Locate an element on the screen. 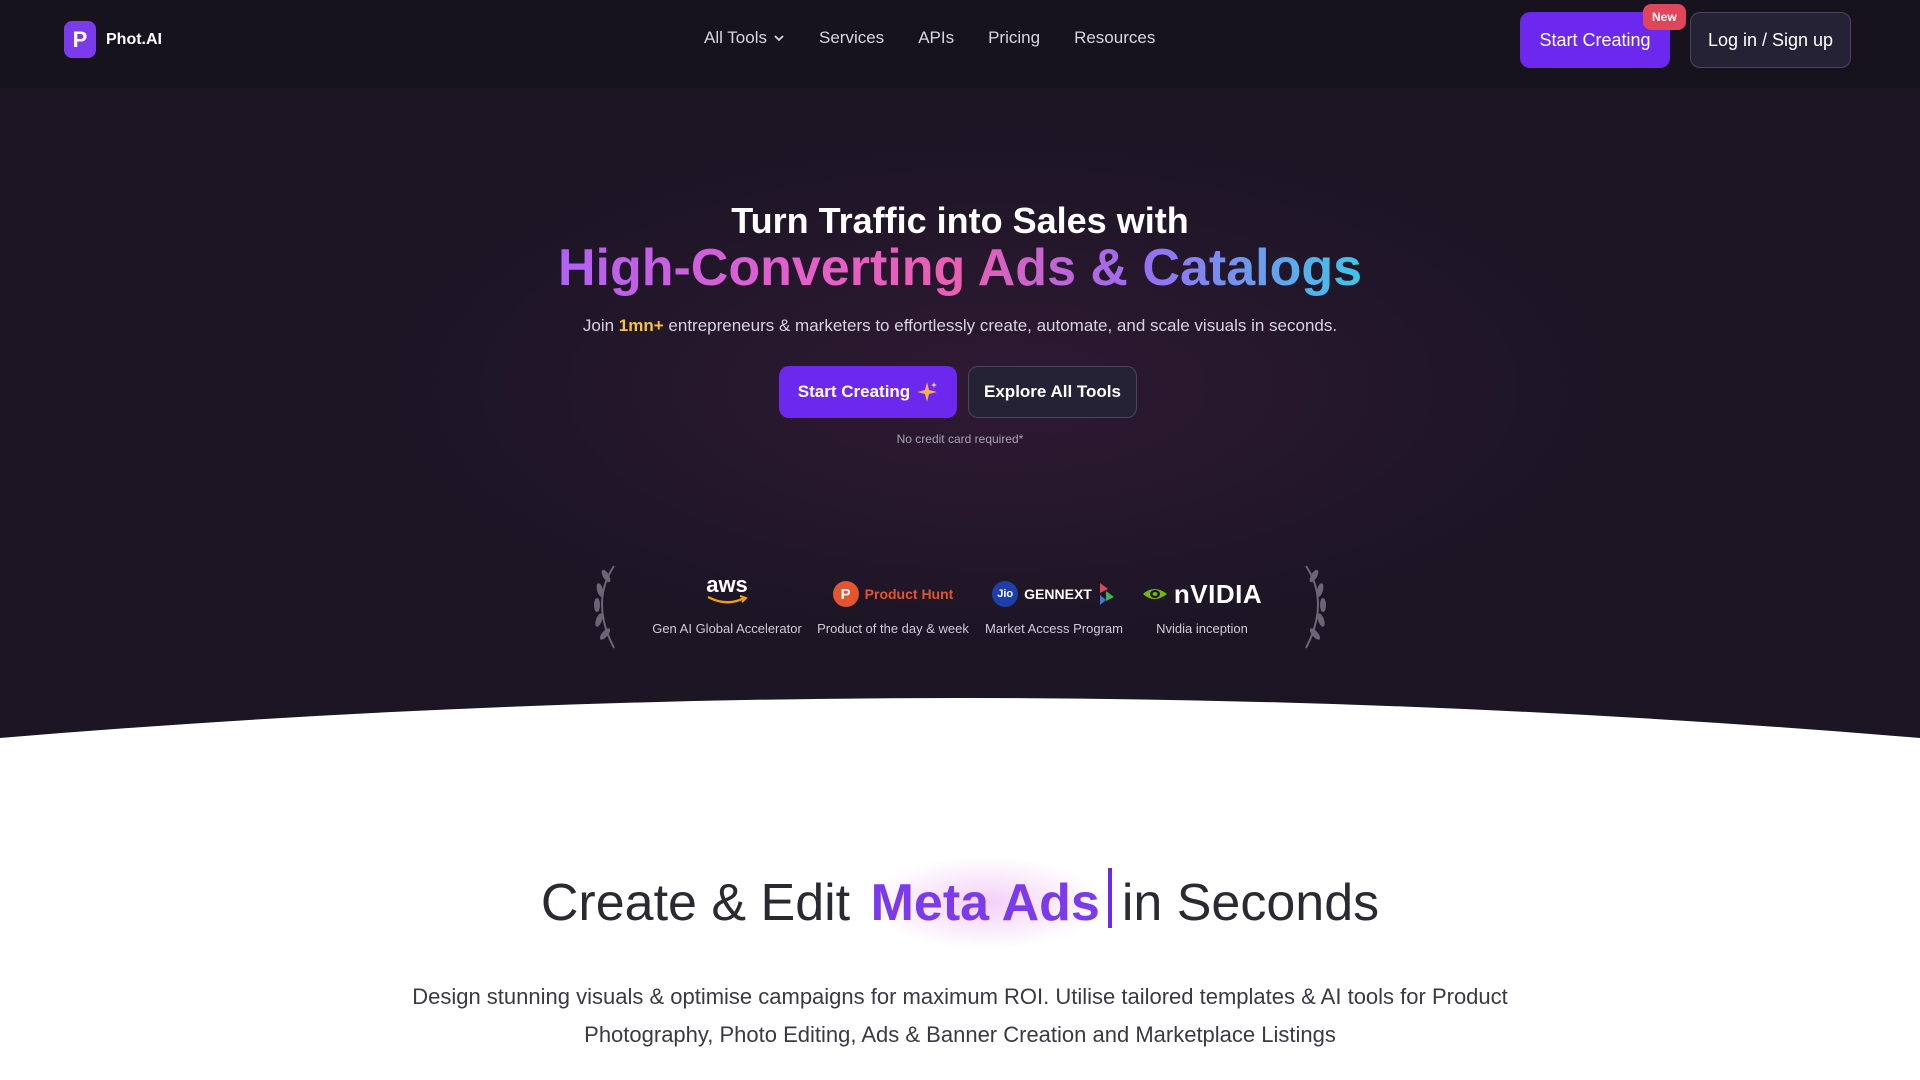 The height and width of the screenshot is (1080, 1920). partner-nvidia: nVIDIA Nvidia inception is located at coordinates (1202, 605).